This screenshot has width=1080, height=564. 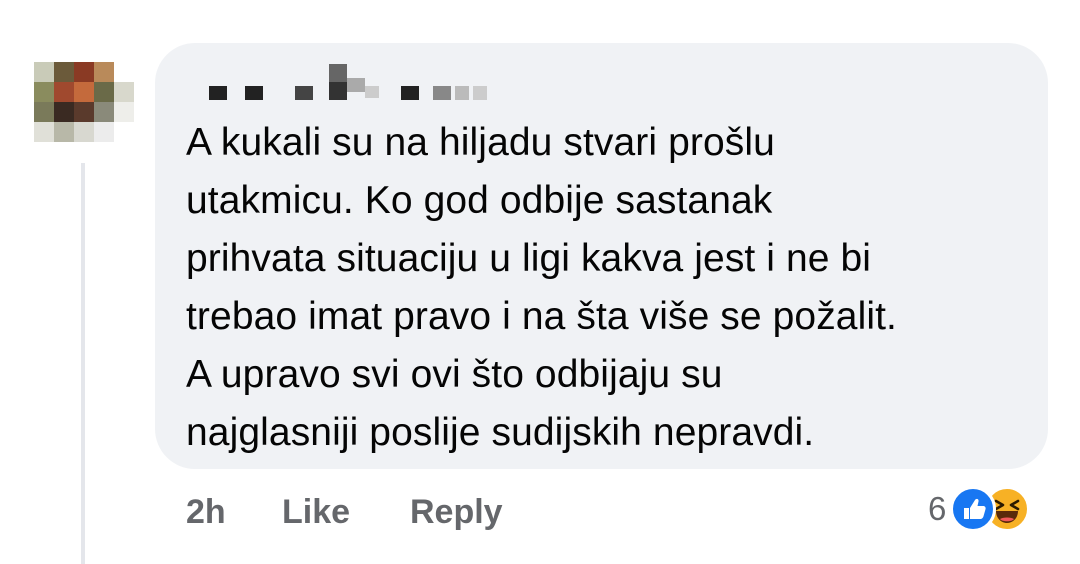 I want to click on reactions-summary: 6, so click(x=979, y=509).